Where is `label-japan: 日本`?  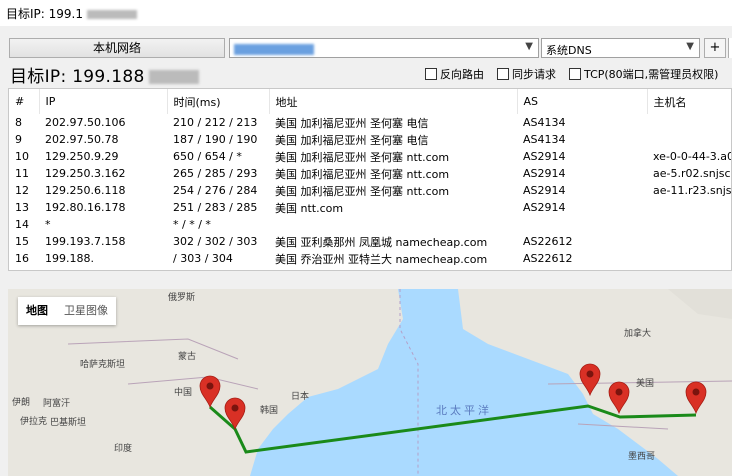 label-japan: 日本 is located at coordinates (300, 397).